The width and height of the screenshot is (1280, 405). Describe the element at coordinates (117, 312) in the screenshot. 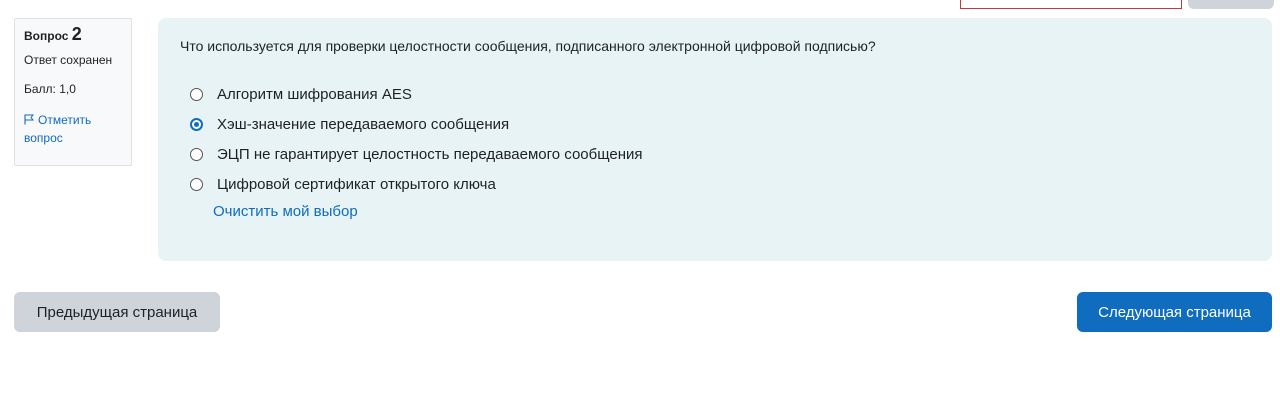

I see `previous-page-button: Предыдущая страница` at that location.